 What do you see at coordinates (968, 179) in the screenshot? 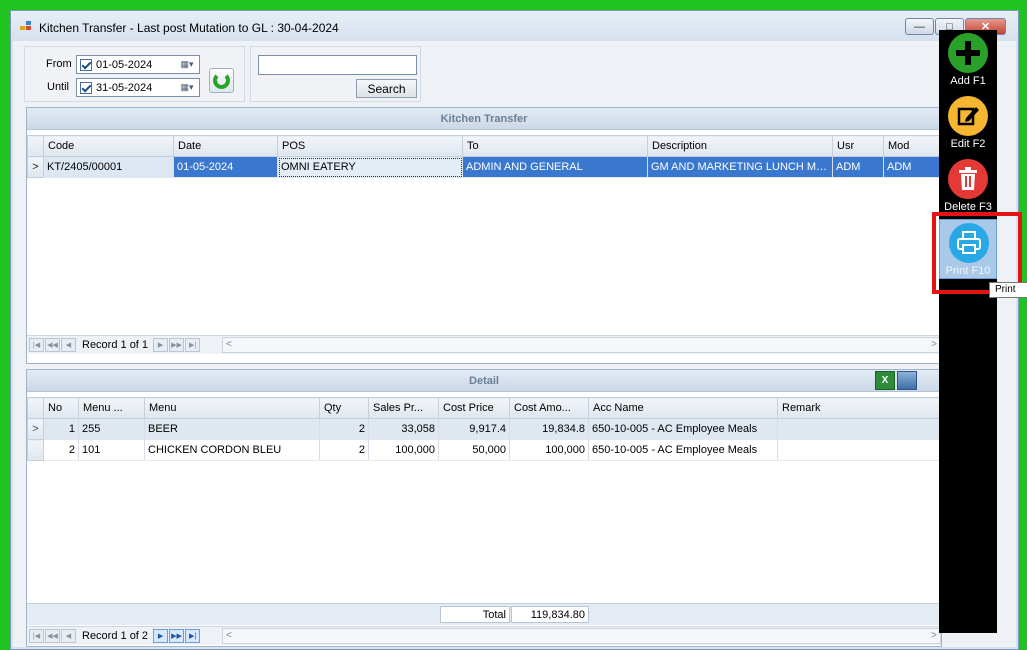
I see `delete-icon` at bounding box center [968, 179].